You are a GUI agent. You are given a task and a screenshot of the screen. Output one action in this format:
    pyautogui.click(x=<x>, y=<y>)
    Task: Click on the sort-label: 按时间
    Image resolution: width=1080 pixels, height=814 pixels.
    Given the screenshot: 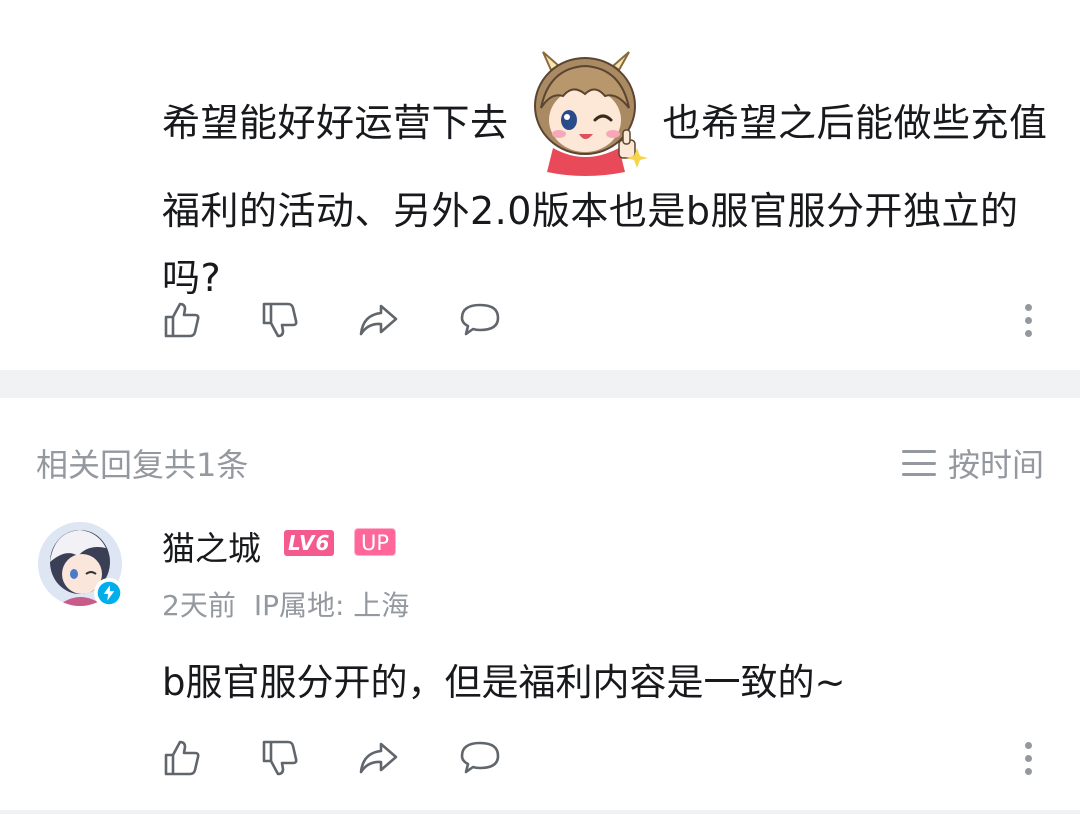 What is the action you would take?
    pyautogui.click(x=995, y=465)
    